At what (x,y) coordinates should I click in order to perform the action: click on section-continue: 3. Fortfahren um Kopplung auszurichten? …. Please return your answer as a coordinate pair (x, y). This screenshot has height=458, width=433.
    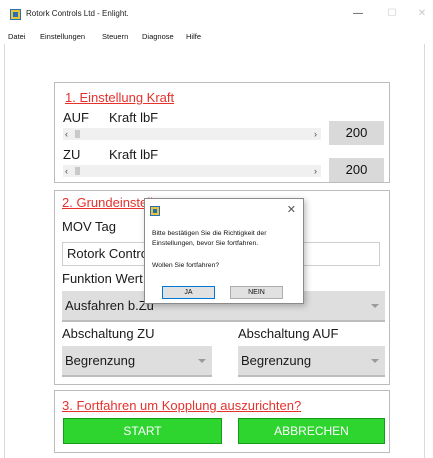
    Looking at the image, I should click on (222, 421).